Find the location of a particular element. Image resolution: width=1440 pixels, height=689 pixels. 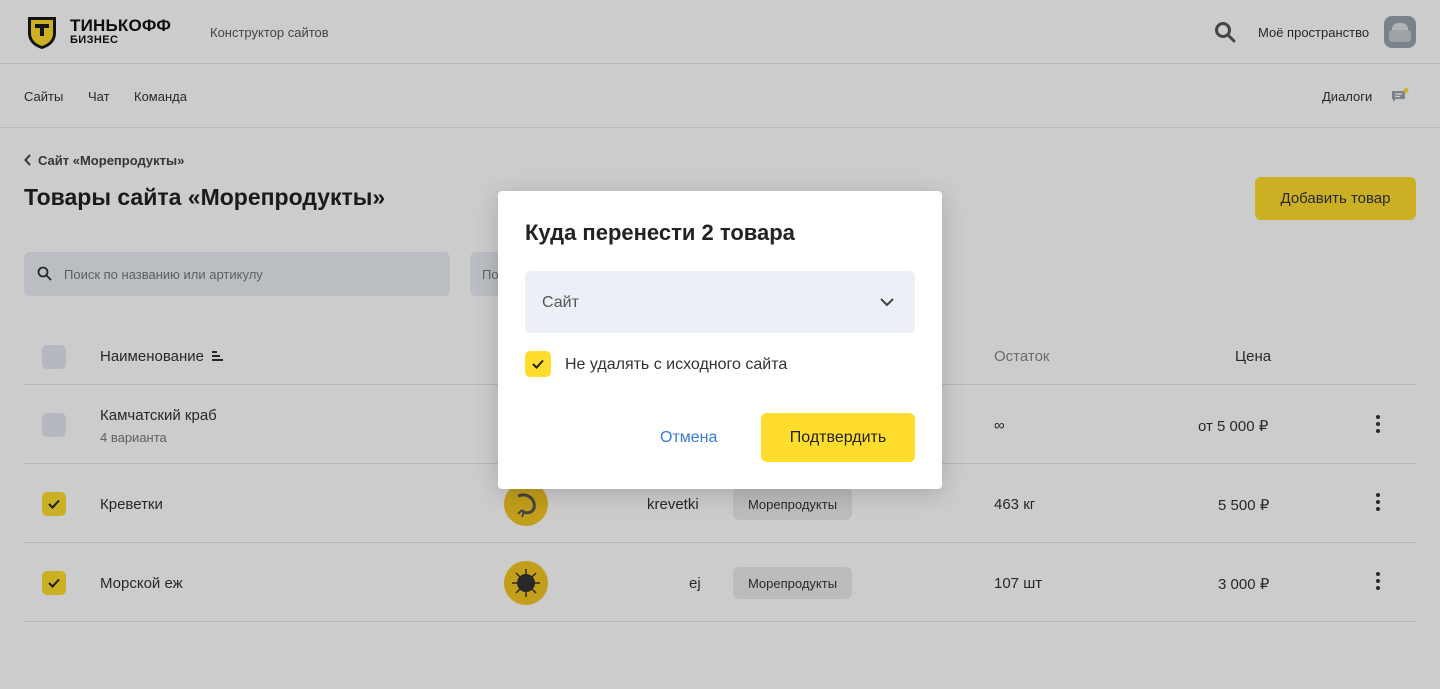

check-icon is located at coordinates (538, 364).